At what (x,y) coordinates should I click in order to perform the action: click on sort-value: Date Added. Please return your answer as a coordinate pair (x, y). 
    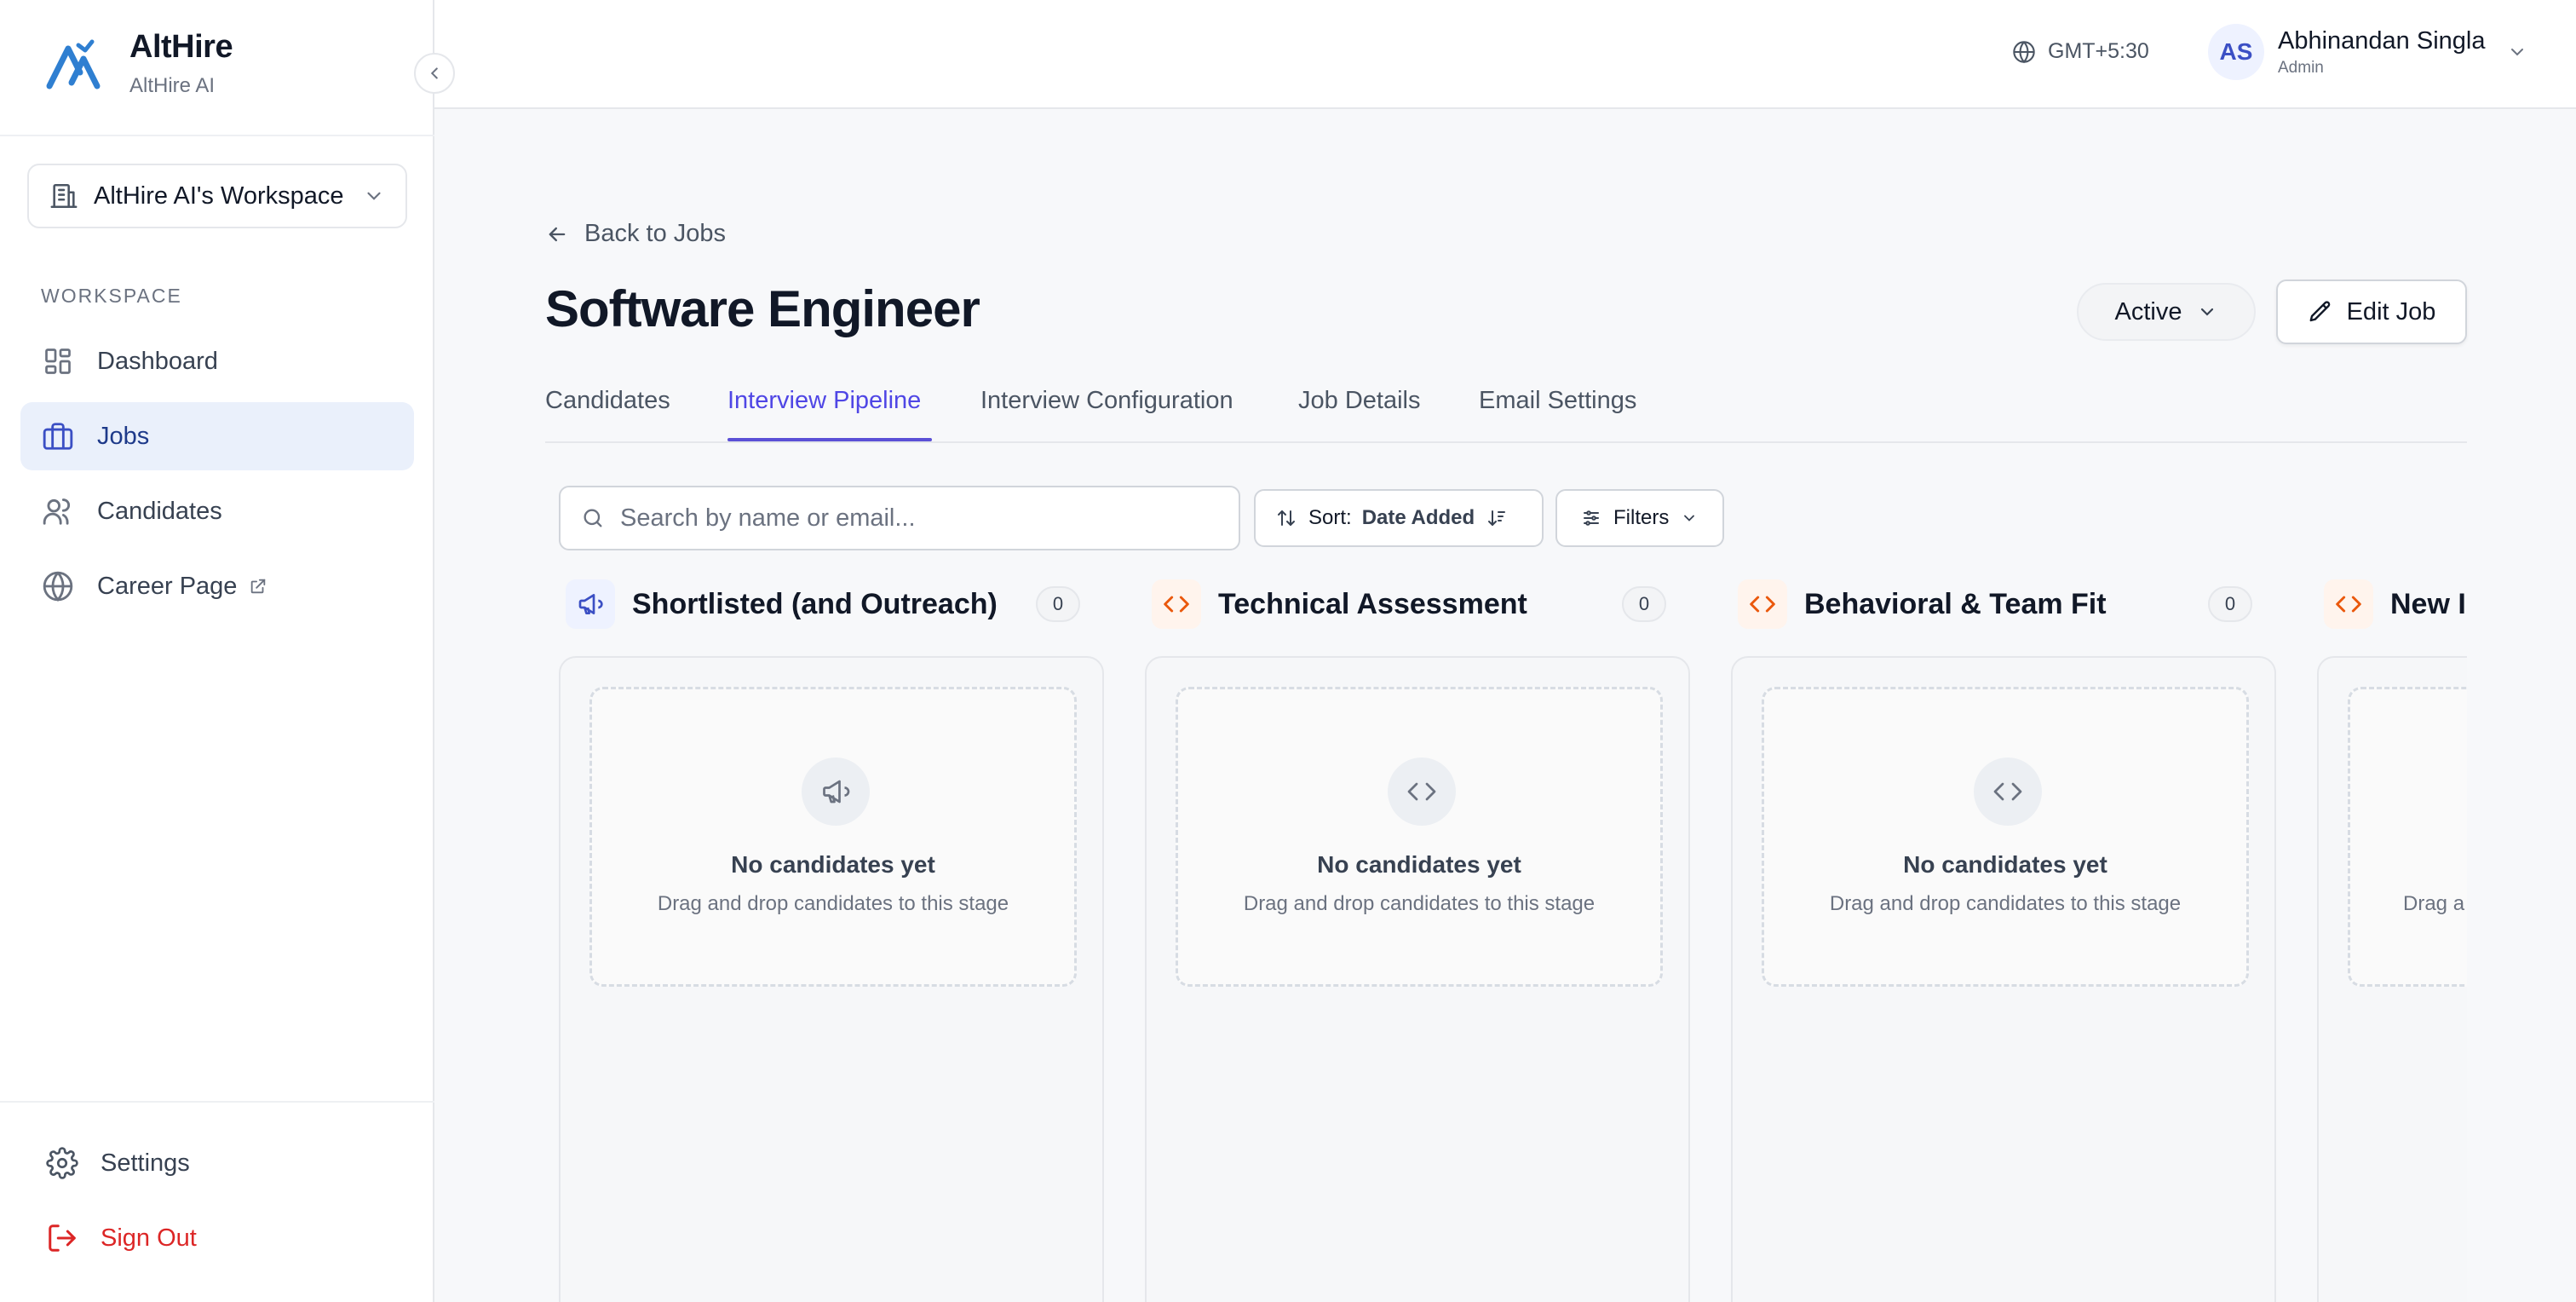
    Looking at the image, I should click on (1418, 518).